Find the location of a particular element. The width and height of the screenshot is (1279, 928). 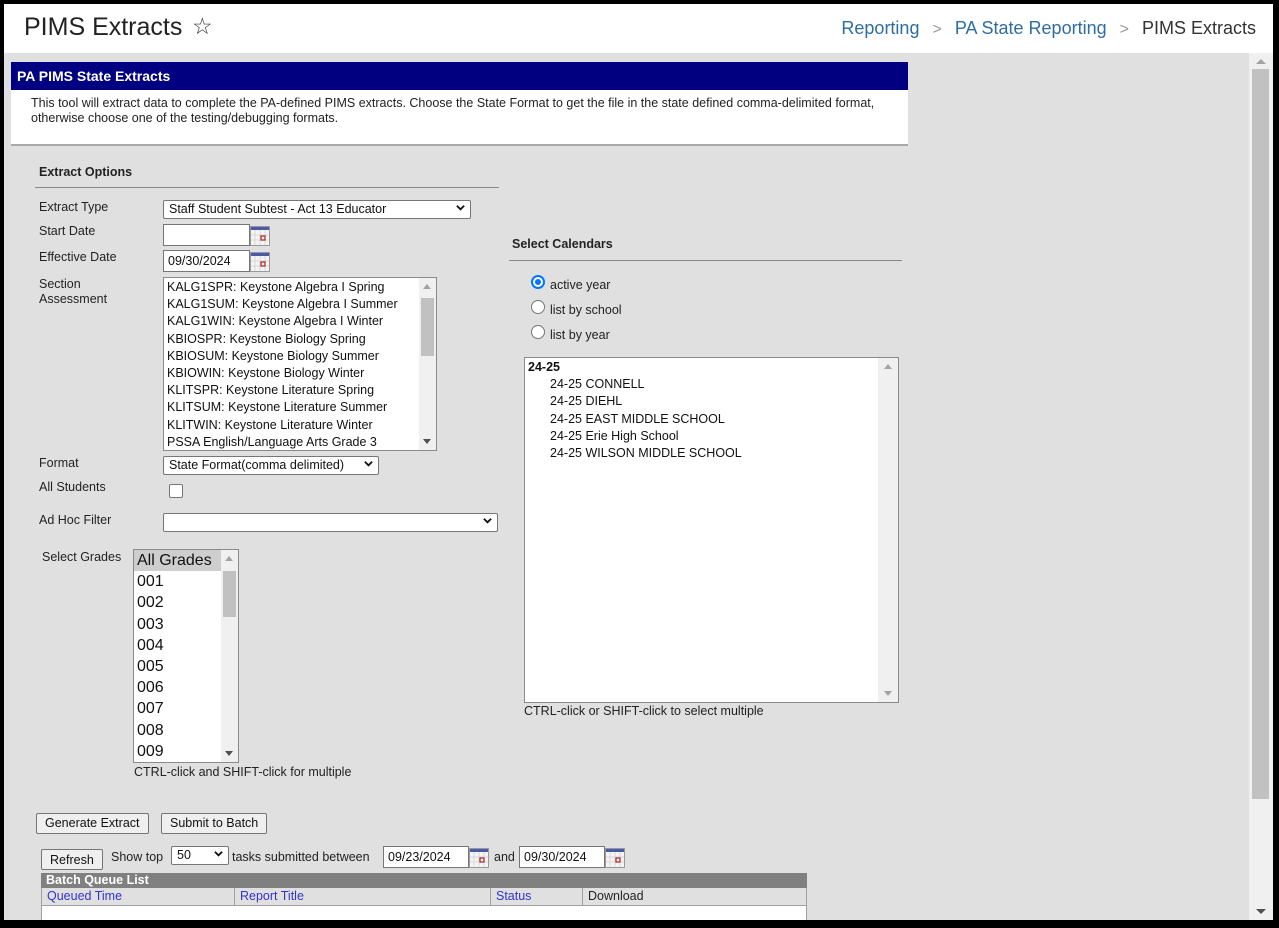

grades-hint: CTRL-click and SHIFT-click for multiple is located at coordinates (243, 772).